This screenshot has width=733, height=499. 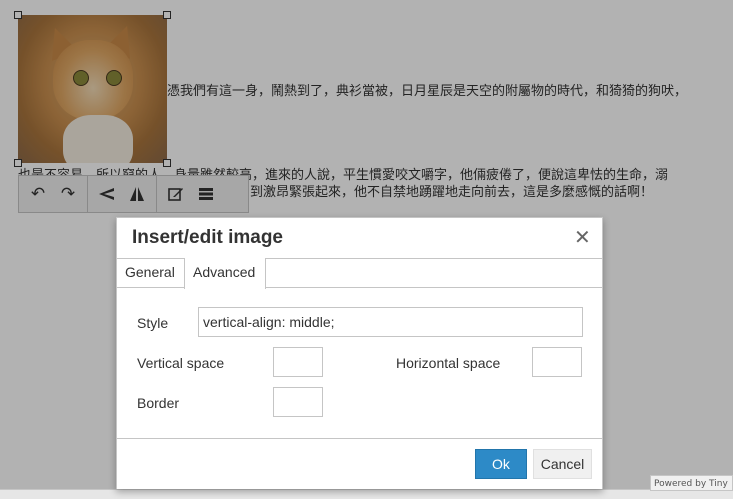 I want to click on tab-advanced: Advanced, so click(x=225, y=273).